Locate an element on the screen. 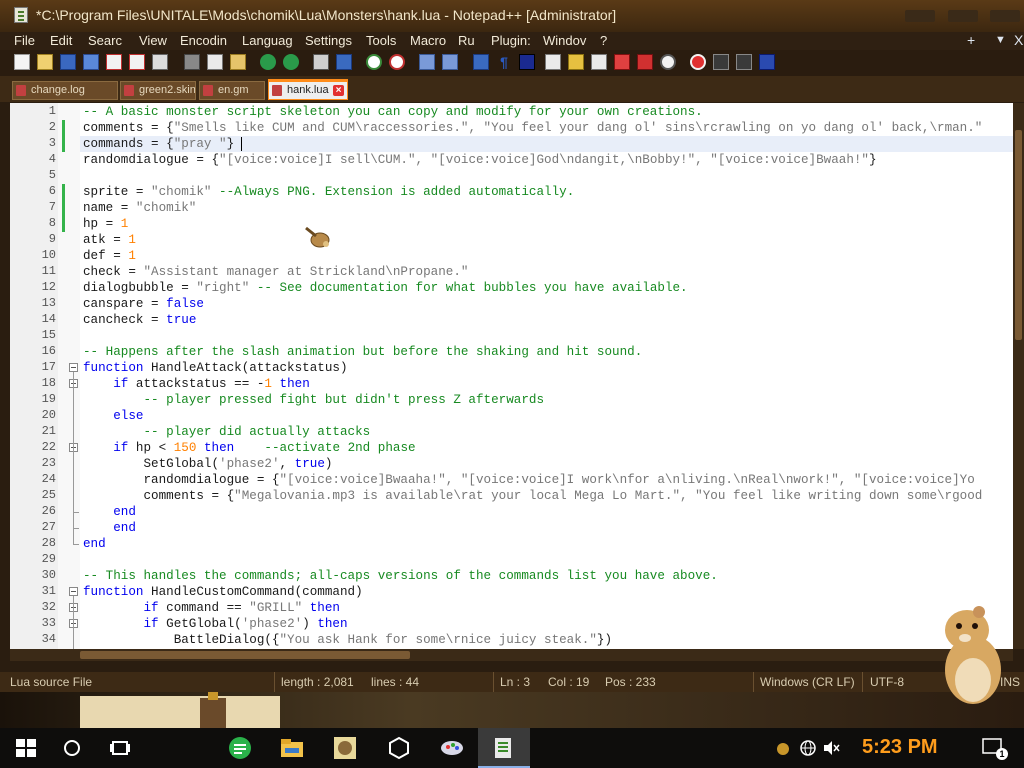 The width and height of the screenshot is (1024, 768). status-length: length : 2,081 is located at coordinates (317, 682).